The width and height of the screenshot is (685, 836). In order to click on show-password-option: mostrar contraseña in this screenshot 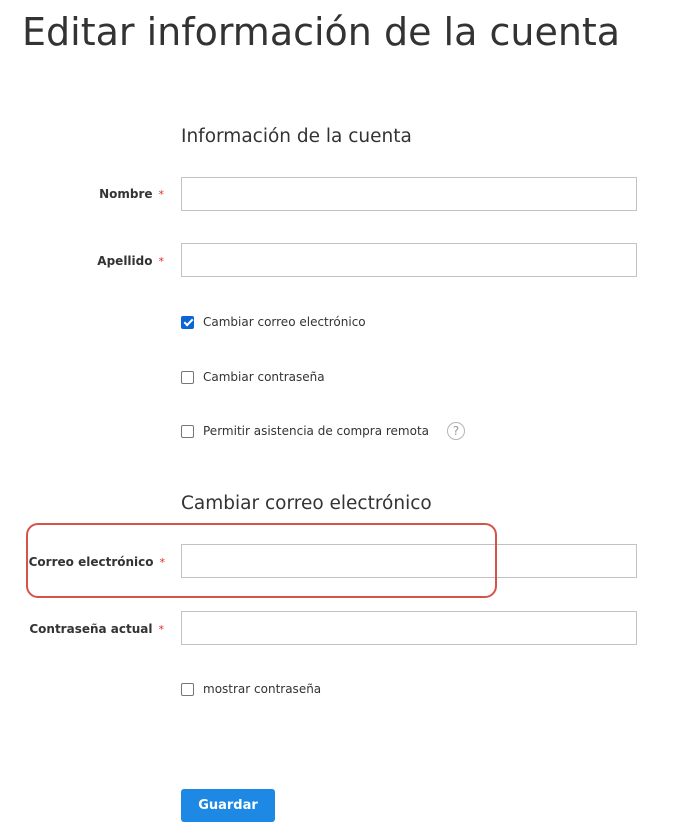, I will do `click(251, 689)`.